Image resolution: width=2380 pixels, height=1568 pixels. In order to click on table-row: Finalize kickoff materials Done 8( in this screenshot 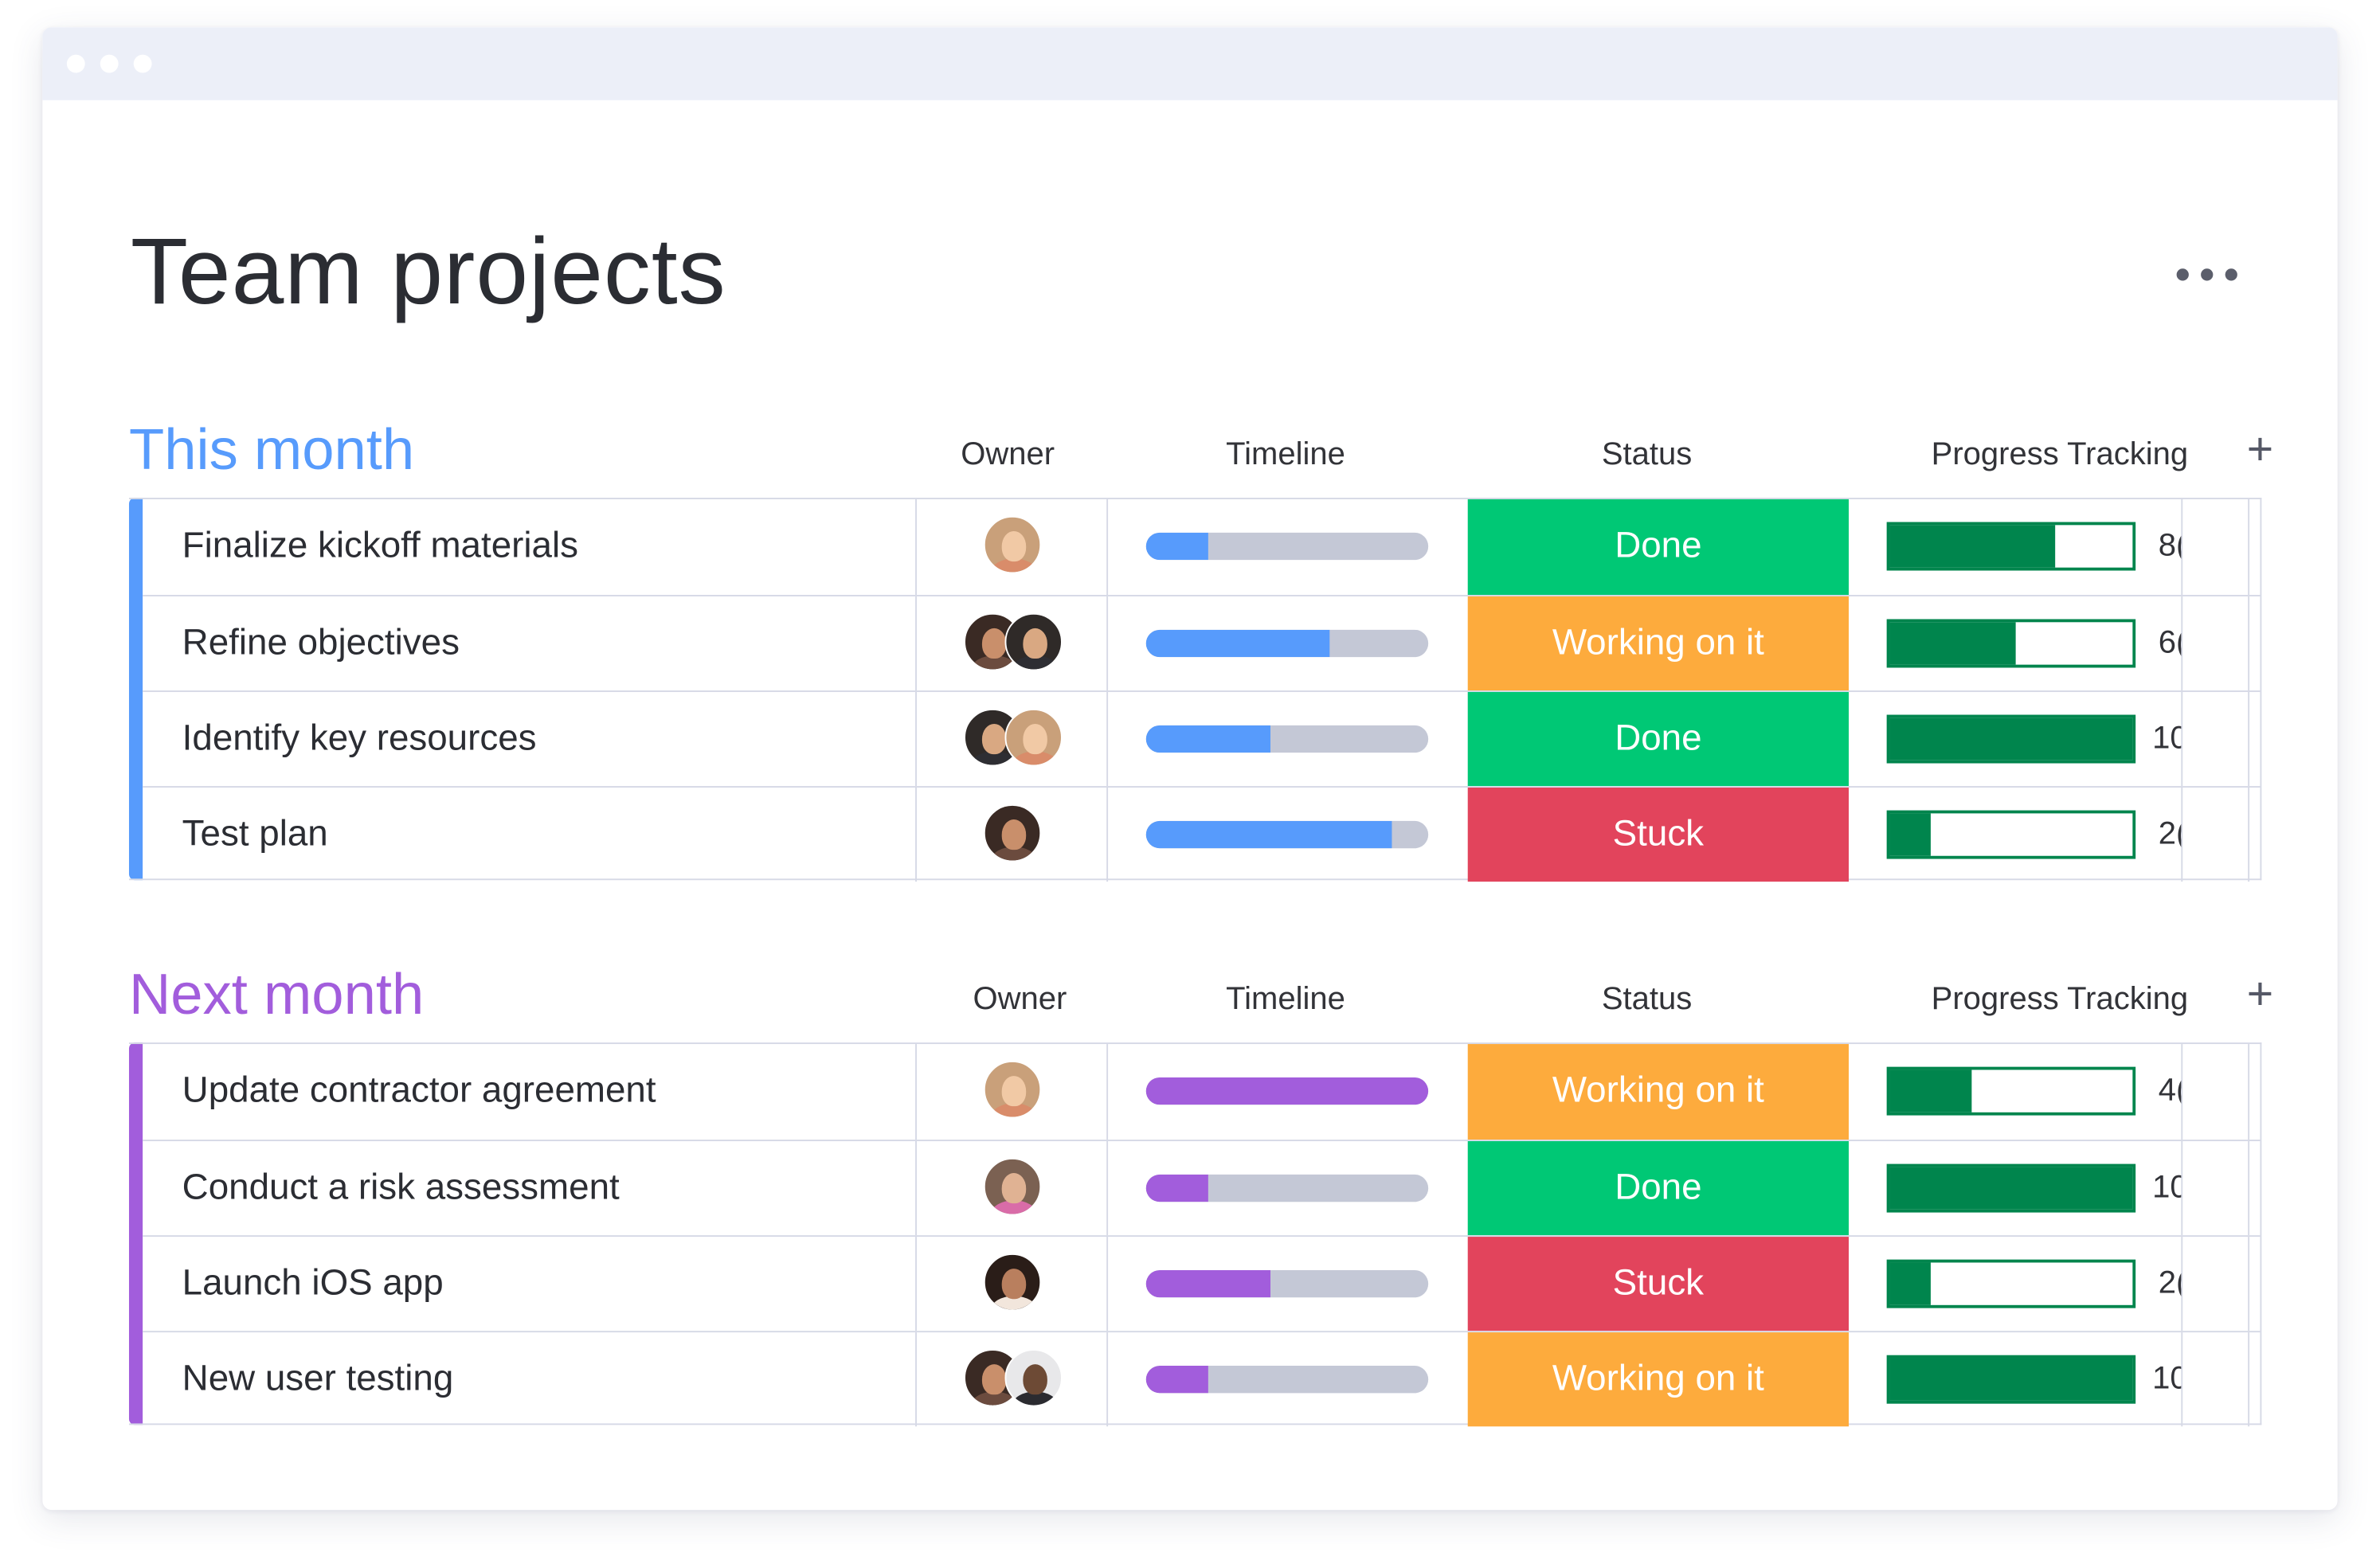, I will do `click(1201, 547)`.